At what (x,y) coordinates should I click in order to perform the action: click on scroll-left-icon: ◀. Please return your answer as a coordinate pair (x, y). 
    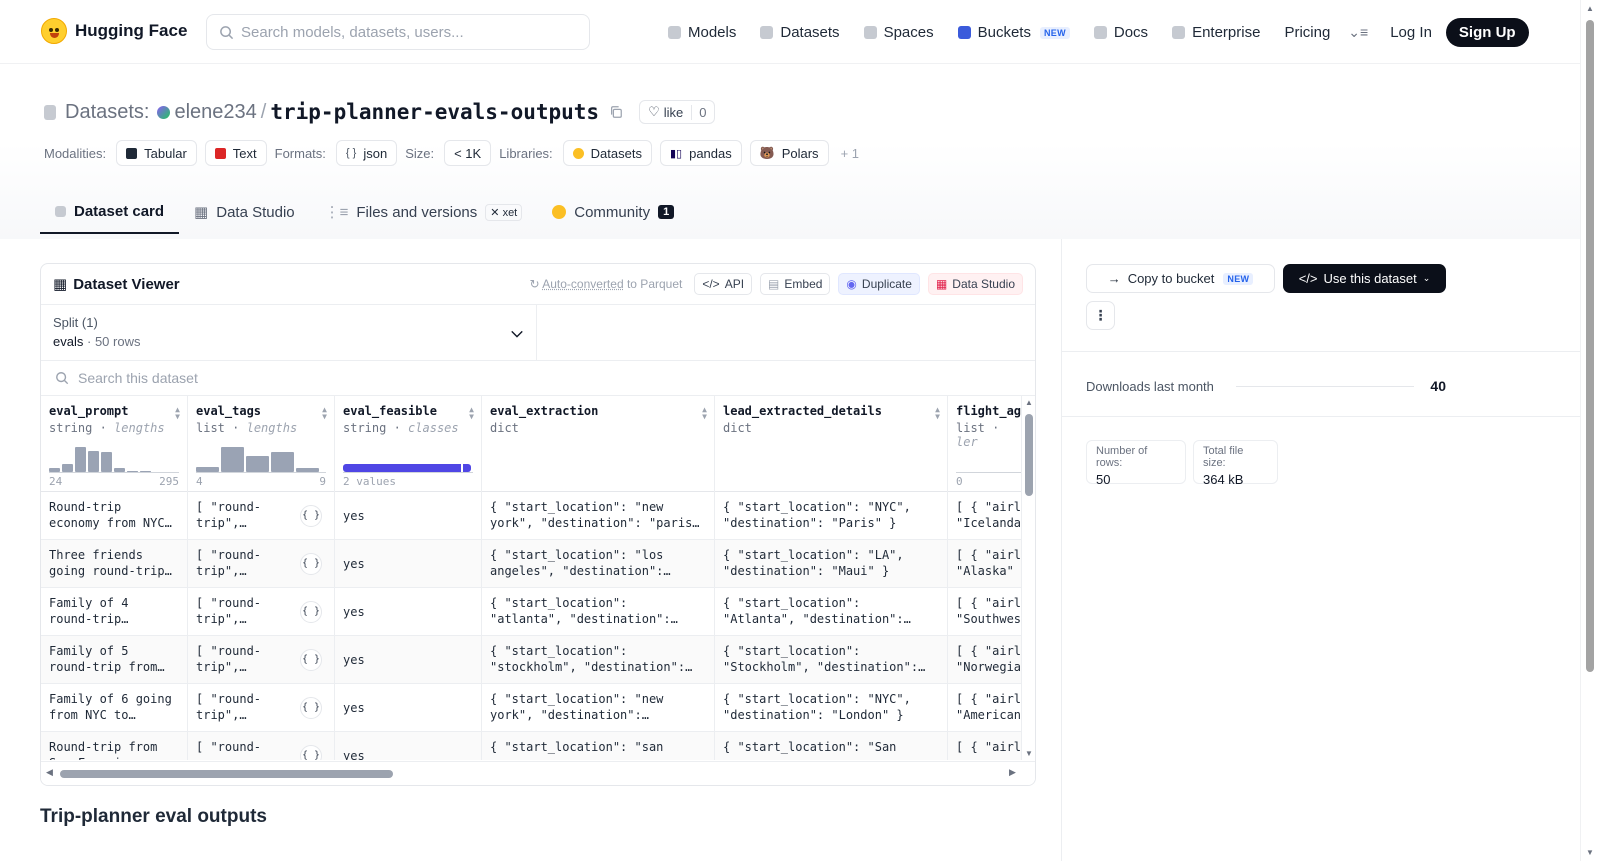
    Looking at the image, I should click on (49, 772).